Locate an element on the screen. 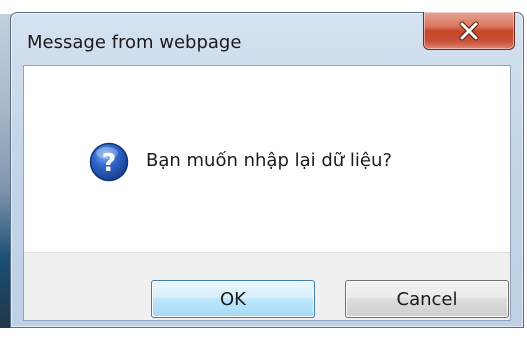  message-text: Bạn muốn nhập lại dữ liệu? is located at coordinates (269, 160).